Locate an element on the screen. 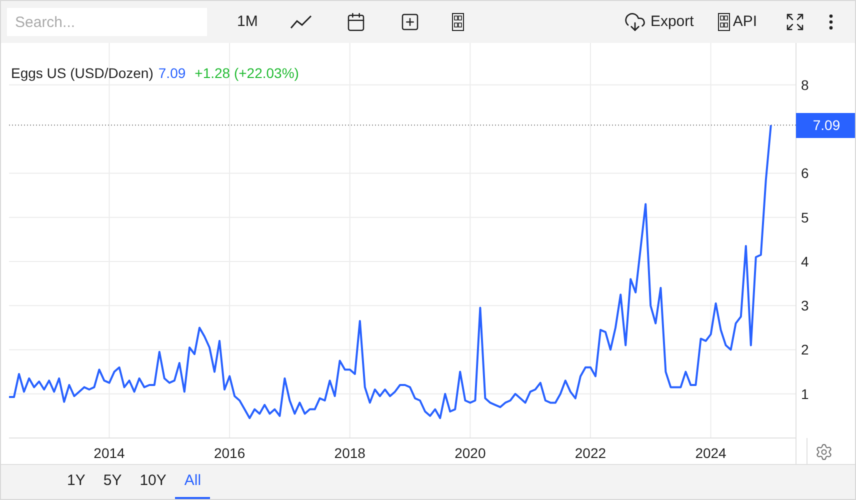 The height and width of the screenshot is (500, 856). y-axis-label: 6 is located at coordinates (805, 173).